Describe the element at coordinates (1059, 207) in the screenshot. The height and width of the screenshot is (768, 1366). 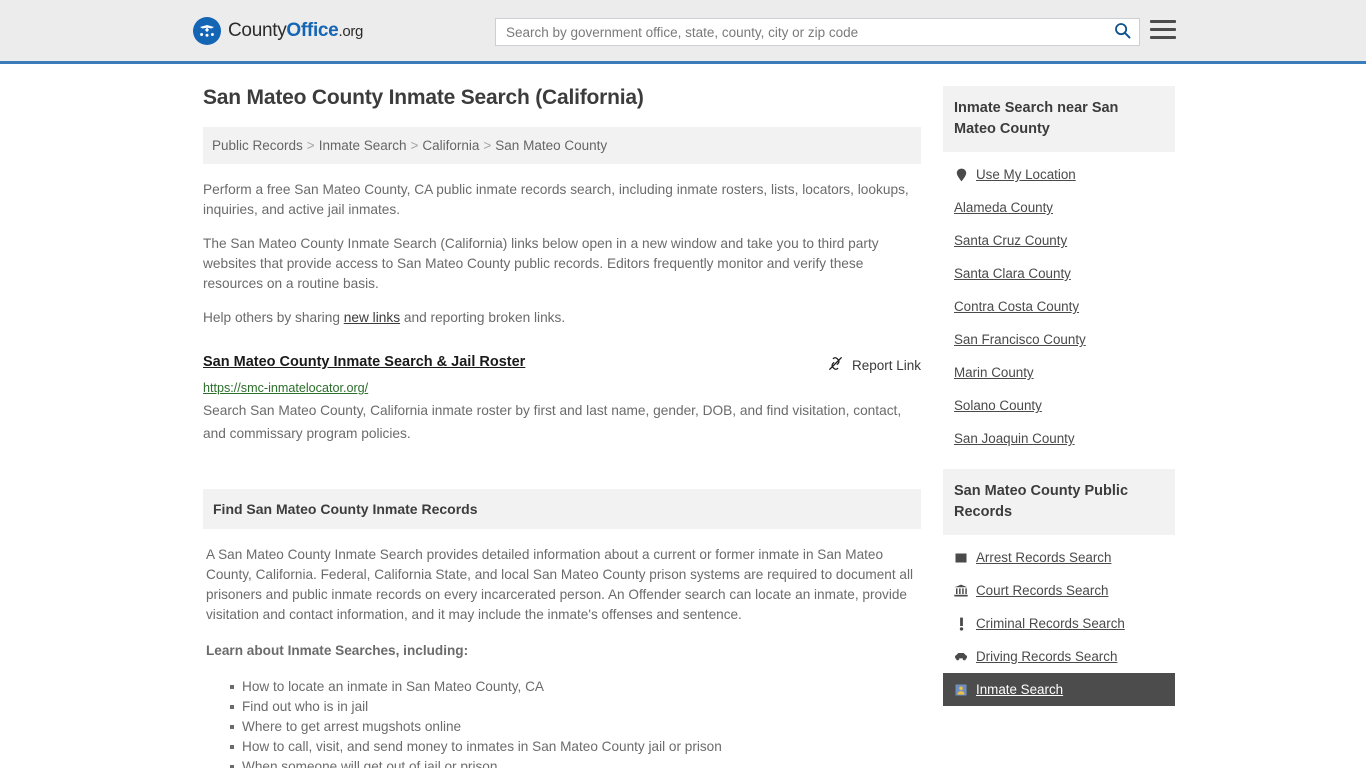
I see `sidebar-item-alameda-county: Alameda County` at that location.